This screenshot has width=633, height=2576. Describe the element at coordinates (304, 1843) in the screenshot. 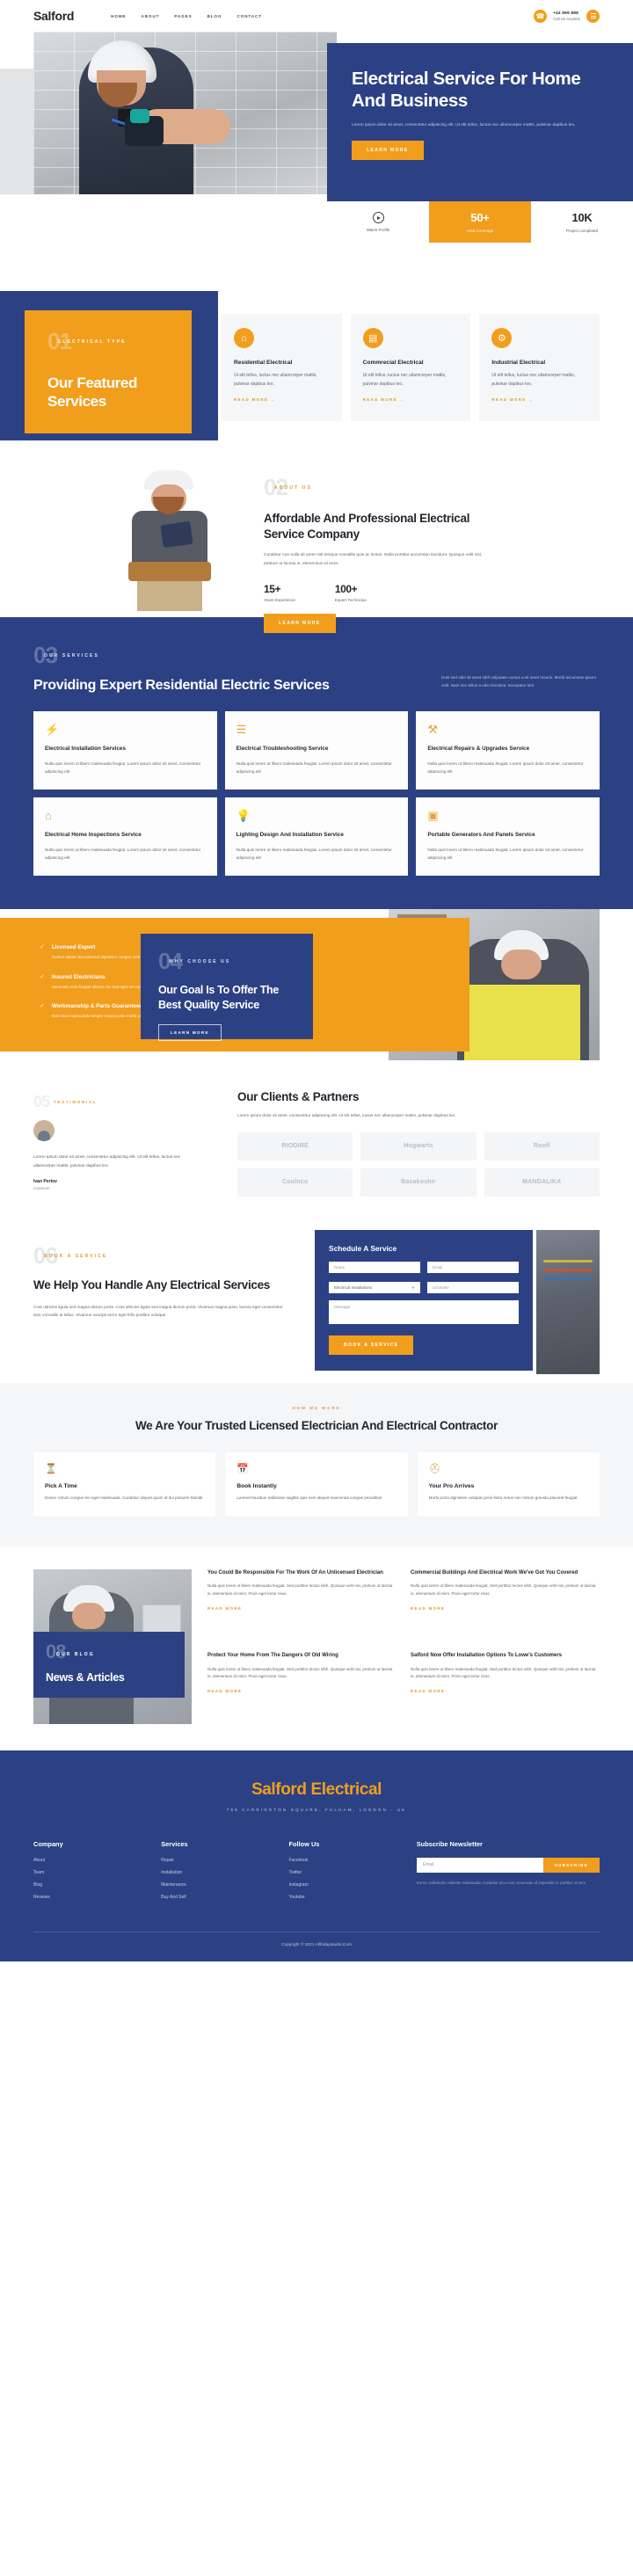

I see `column-heading: Follow Us` at that location.